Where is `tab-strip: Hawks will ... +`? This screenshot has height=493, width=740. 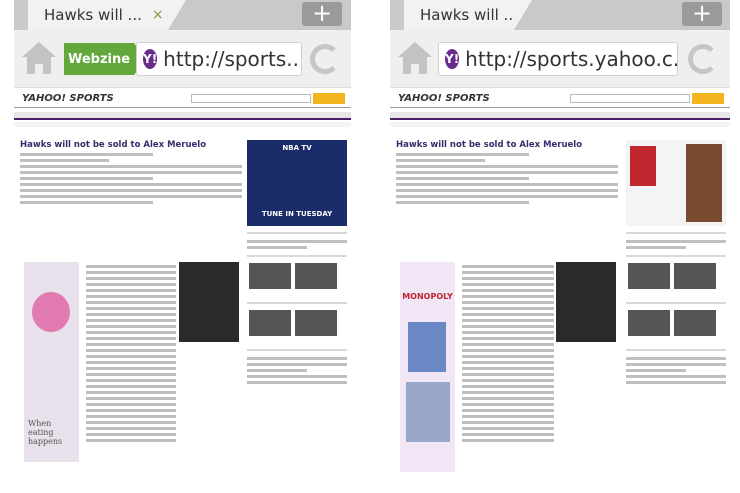 tab-strip: Hawks will ... + is located at coordinates (560, 15).